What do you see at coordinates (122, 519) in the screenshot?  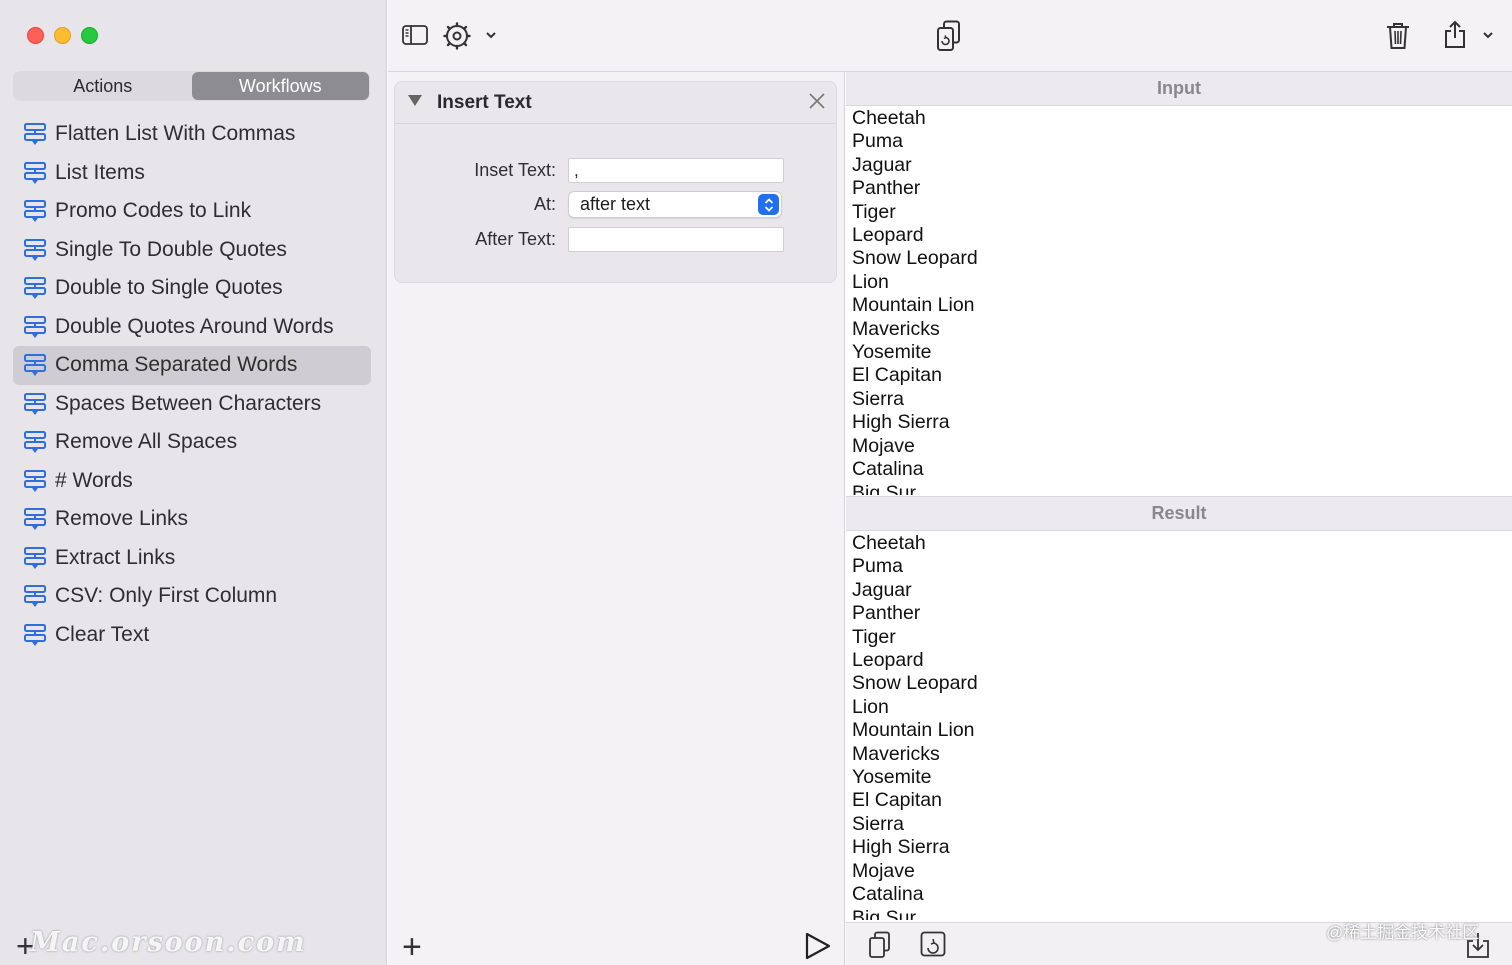 I see `workflow-item-label: Remove Links` at bounding box center [122, 519].